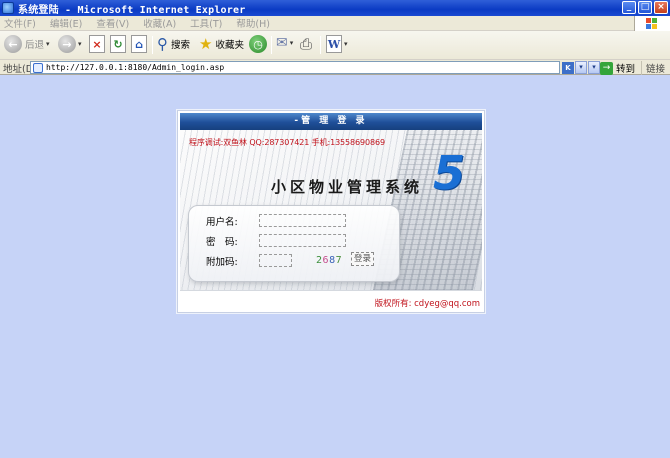 This screenshot has width=670, height=458. Describe the element at coordinates (66, 23) in the screenshot. I see `menu-edit: 编辑(E)` at that location.